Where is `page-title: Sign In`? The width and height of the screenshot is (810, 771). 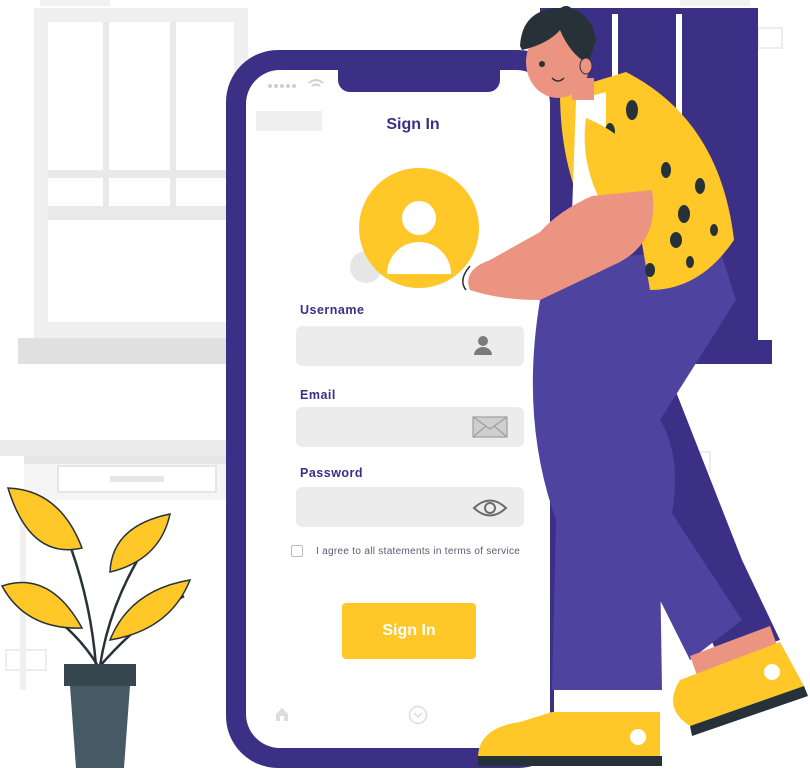 page-title: Sign In is located at coordinates (413, 124).